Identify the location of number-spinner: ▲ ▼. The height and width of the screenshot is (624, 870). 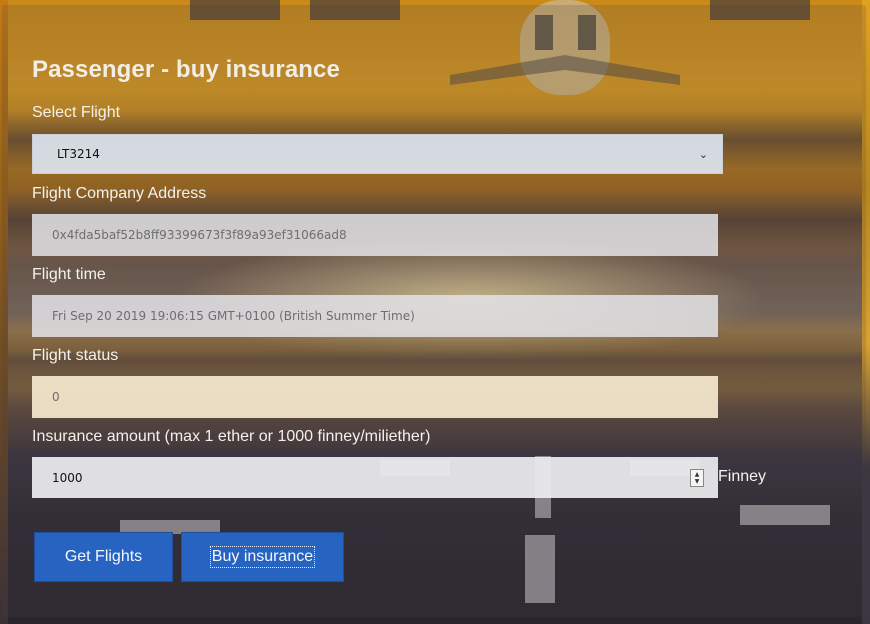
(697, 477).